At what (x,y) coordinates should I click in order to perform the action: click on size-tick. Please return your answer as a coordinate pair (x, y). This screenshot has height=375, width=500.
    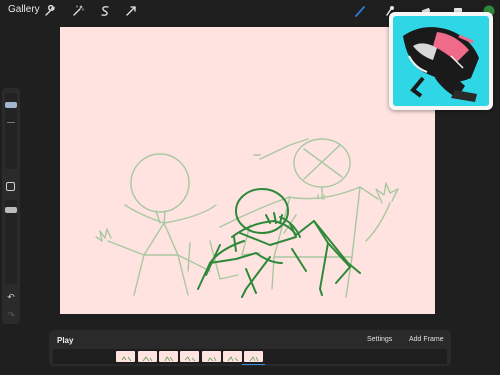
    Looking at the image, I should click on (11, 122).